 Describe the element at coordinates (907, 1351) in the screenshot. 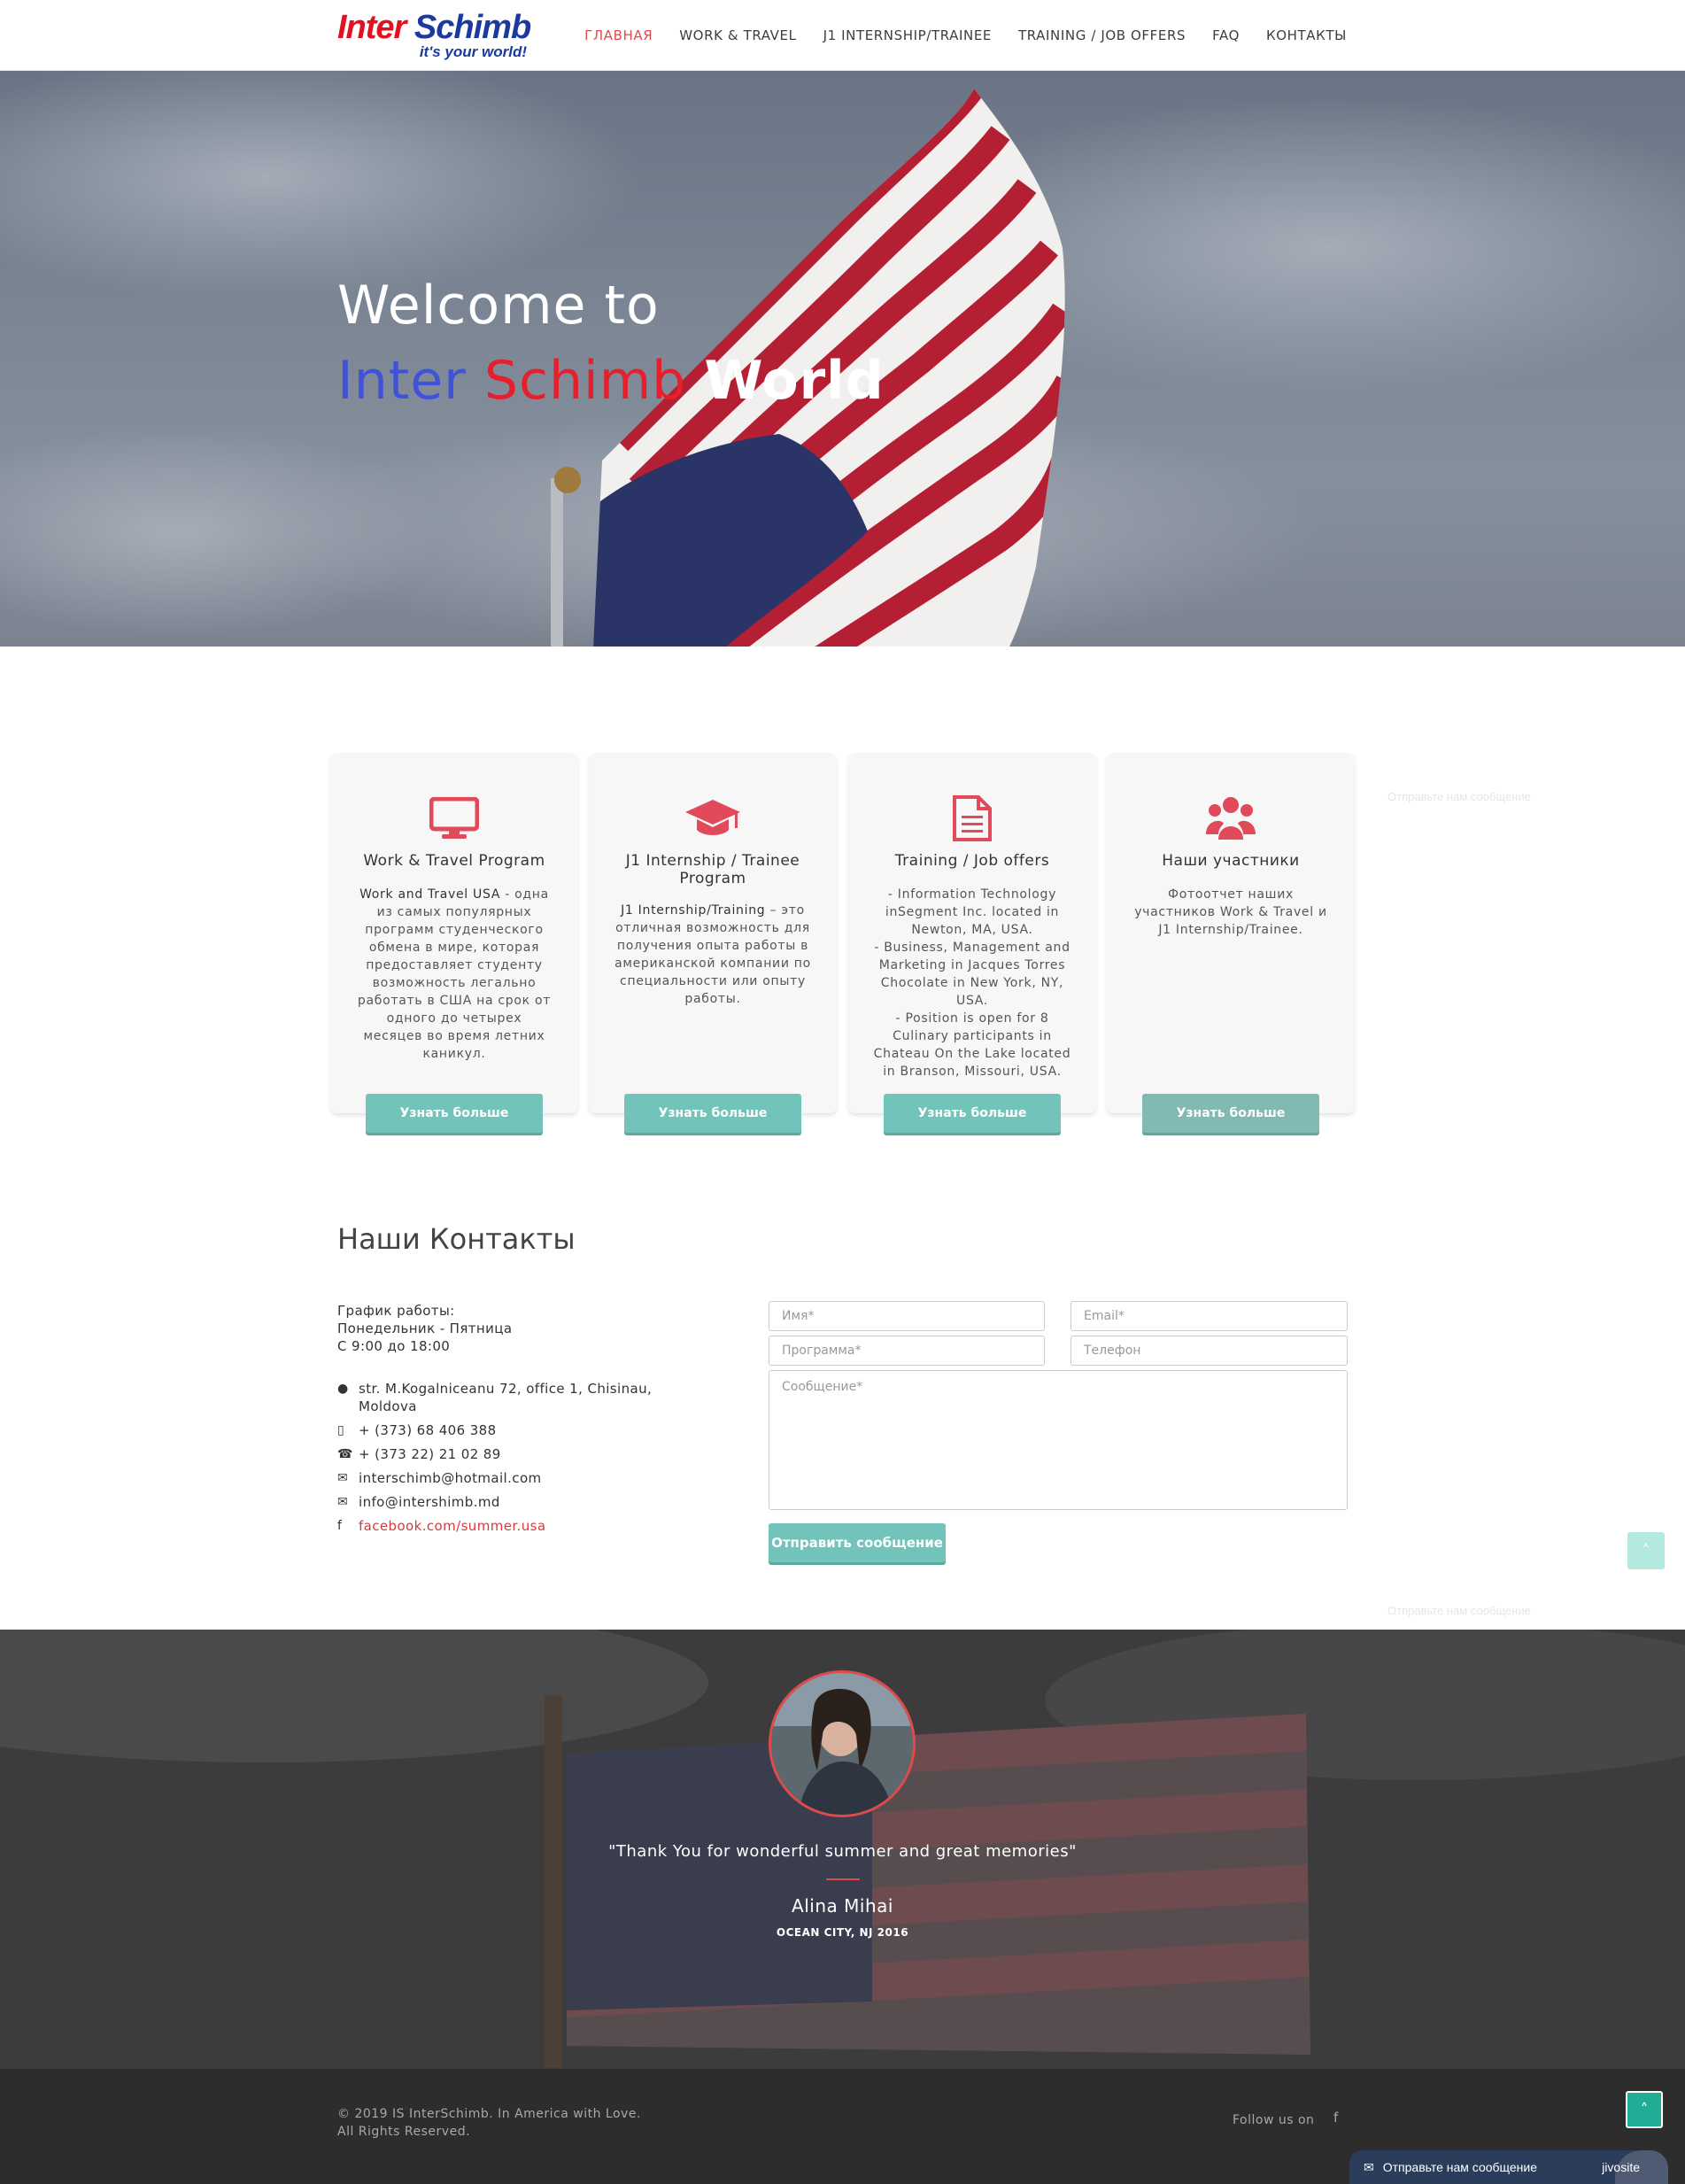

I see `program-input: Программа*` at that location.